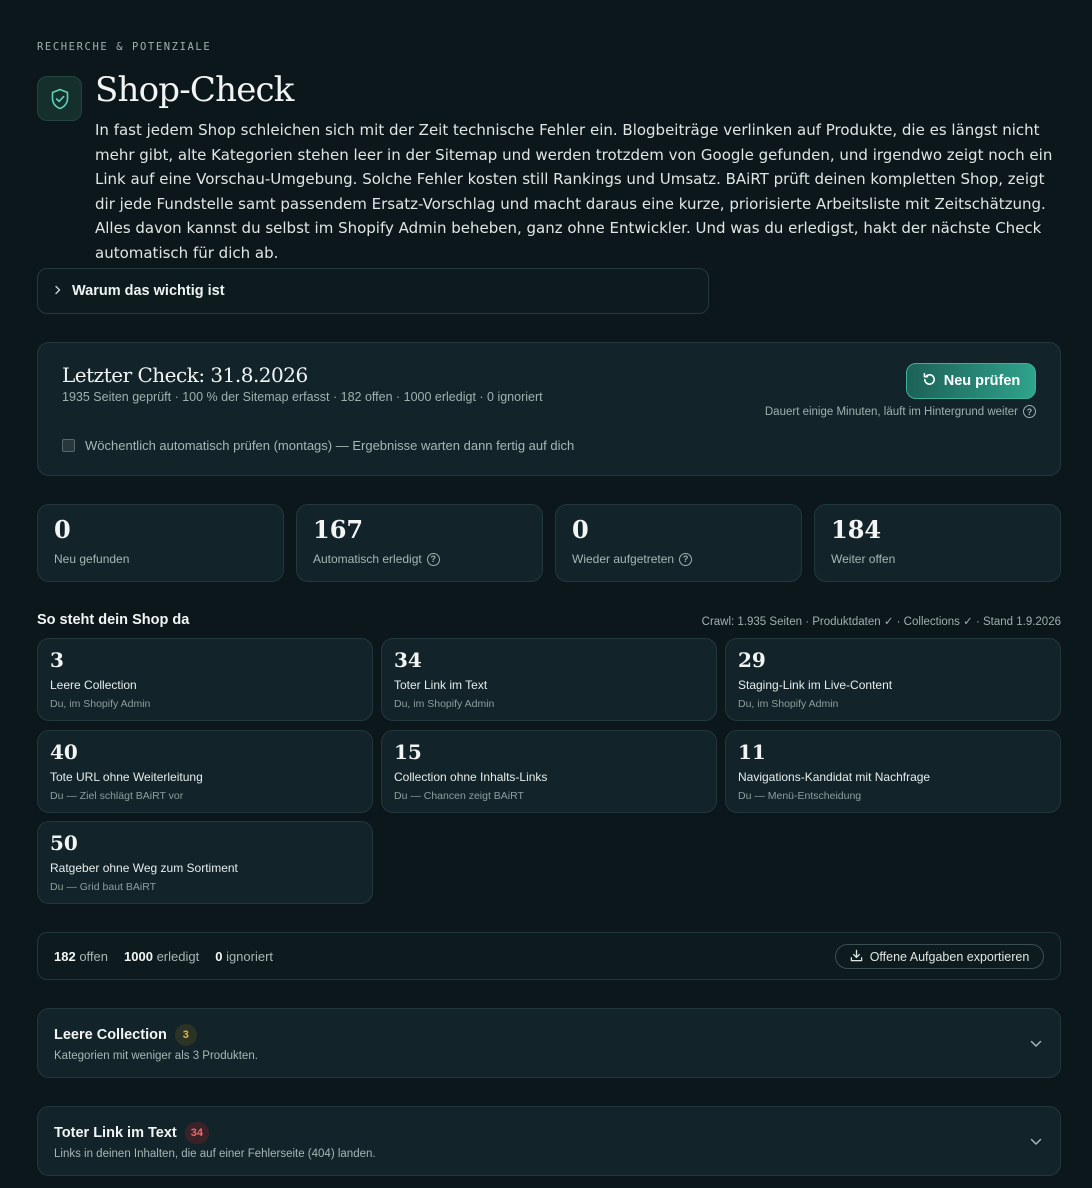  I want to click on done-count-value: 1000, so click(138, 956).